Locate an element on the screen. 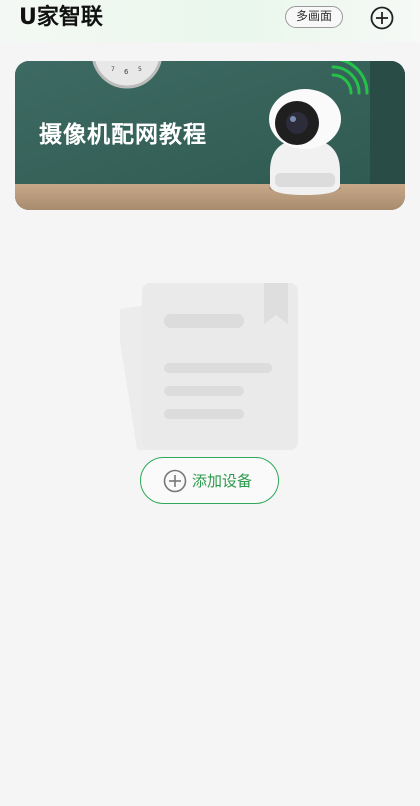  banner-title: 摄像机配网教程 is located at coordinates (123, 135).